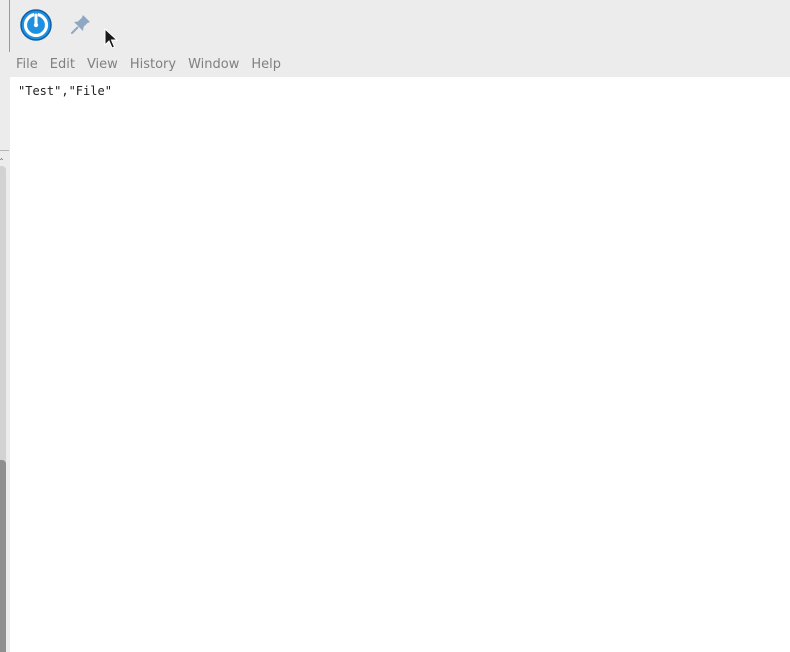 This screenshot has width=790, height=652. I want to click on menu-bar: File Edit View History Window Help, so click(400, 64).